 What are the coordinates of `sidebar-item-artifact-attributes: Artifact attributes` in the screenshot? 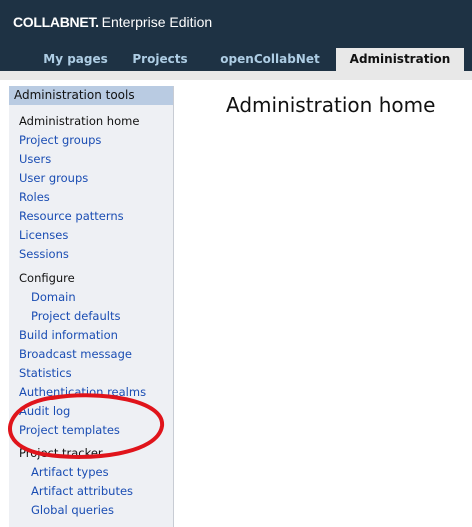 It's located at (82, 491).